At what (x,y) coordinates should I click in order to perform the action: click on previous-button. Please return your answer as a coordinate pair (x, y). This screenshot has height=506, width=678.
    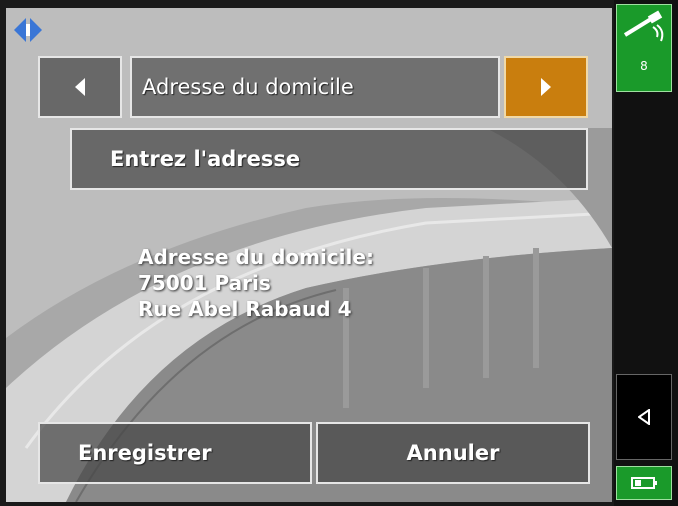
    Looking at the image, I should click on (80, 87).